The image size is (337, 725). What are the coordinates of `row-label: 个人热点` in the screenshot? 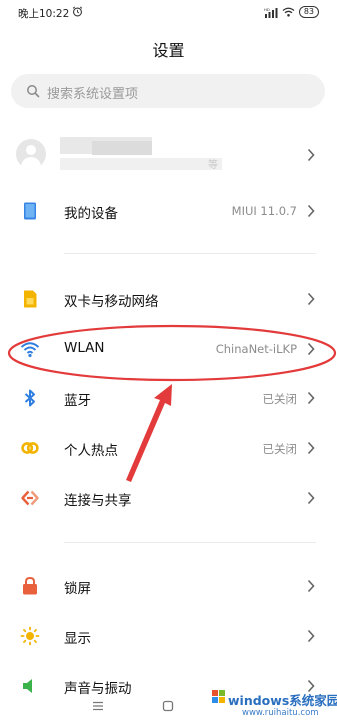 It's located at (91, 451).